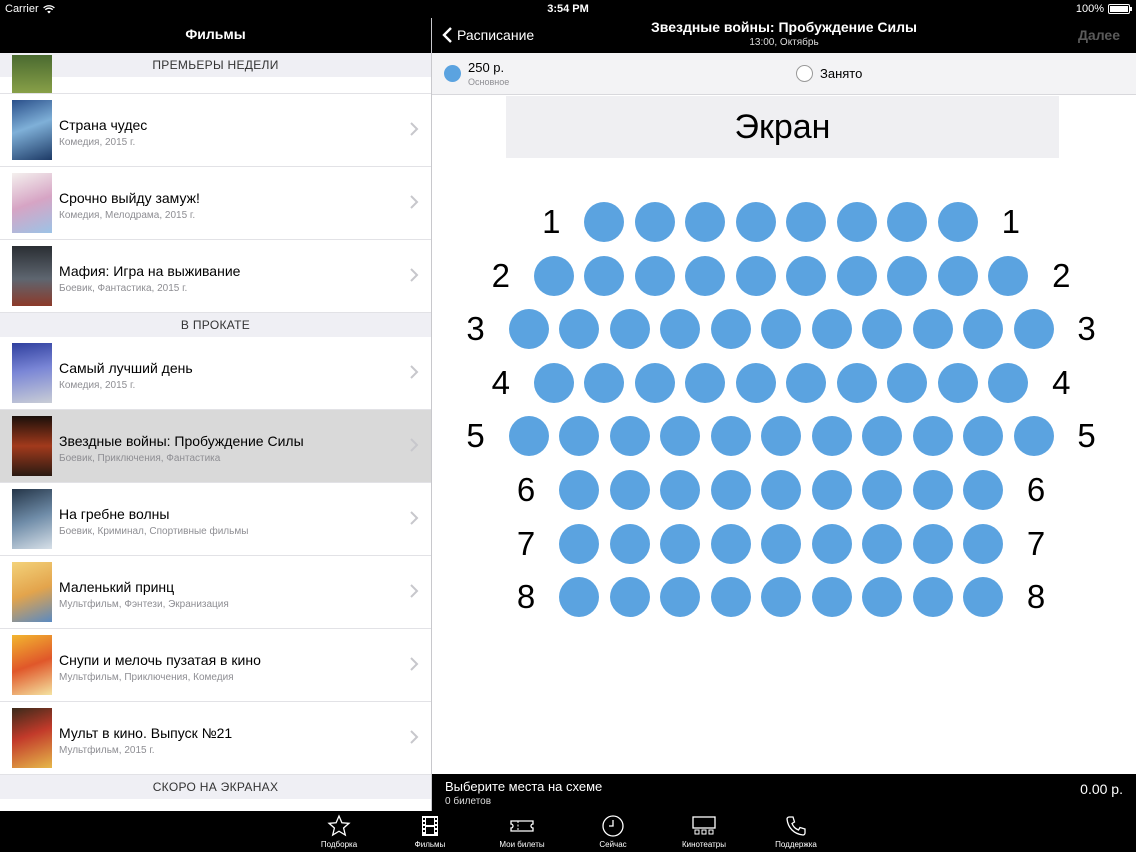 The image size is (1136, 852). I want to click on tab-my-tickets: Мои билеты, so click(522, 831).